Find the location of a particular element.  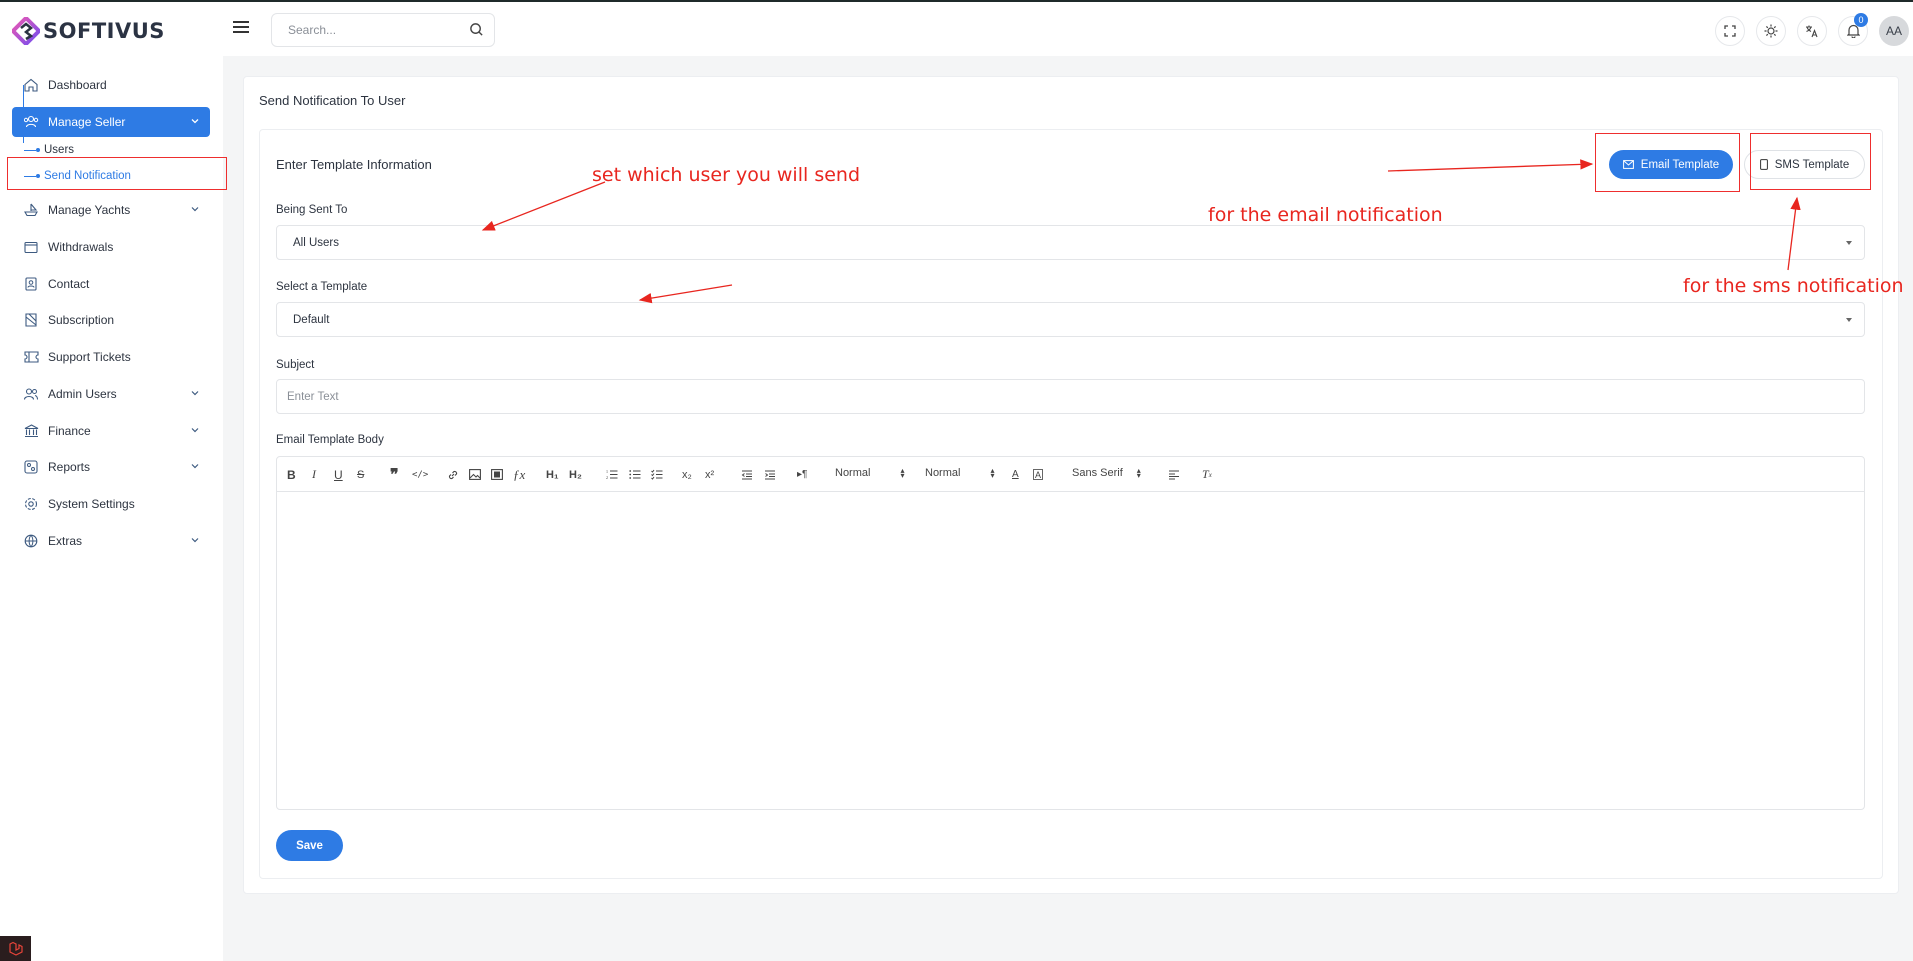

sidebar-item-label: Support Tickets is located at coordinates (89, 357).